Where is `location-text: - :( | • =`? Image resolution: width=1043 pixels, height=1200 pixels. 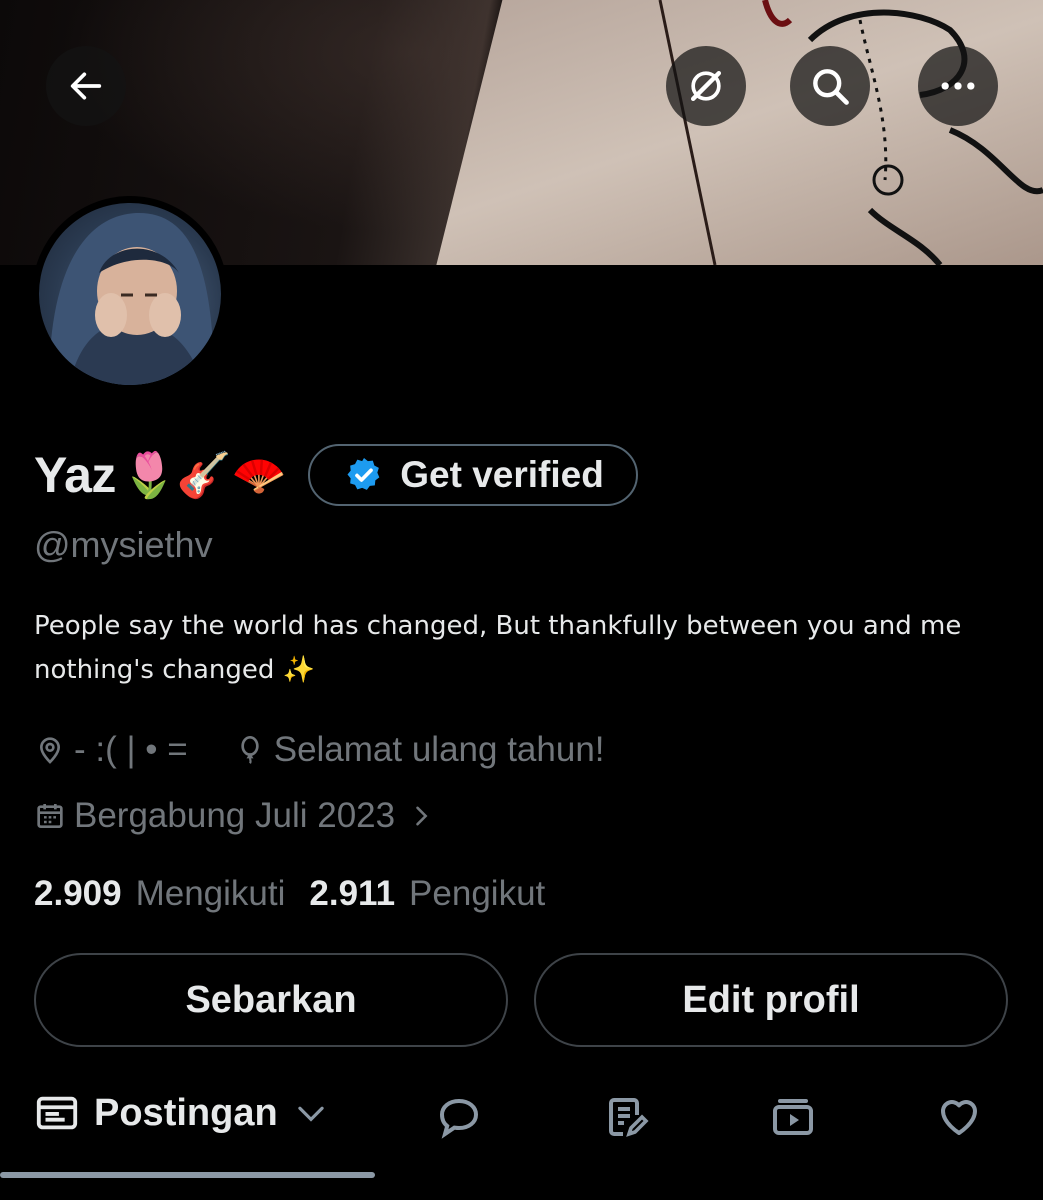
location-text: - :( | • = is located at coordinates (131, 749).